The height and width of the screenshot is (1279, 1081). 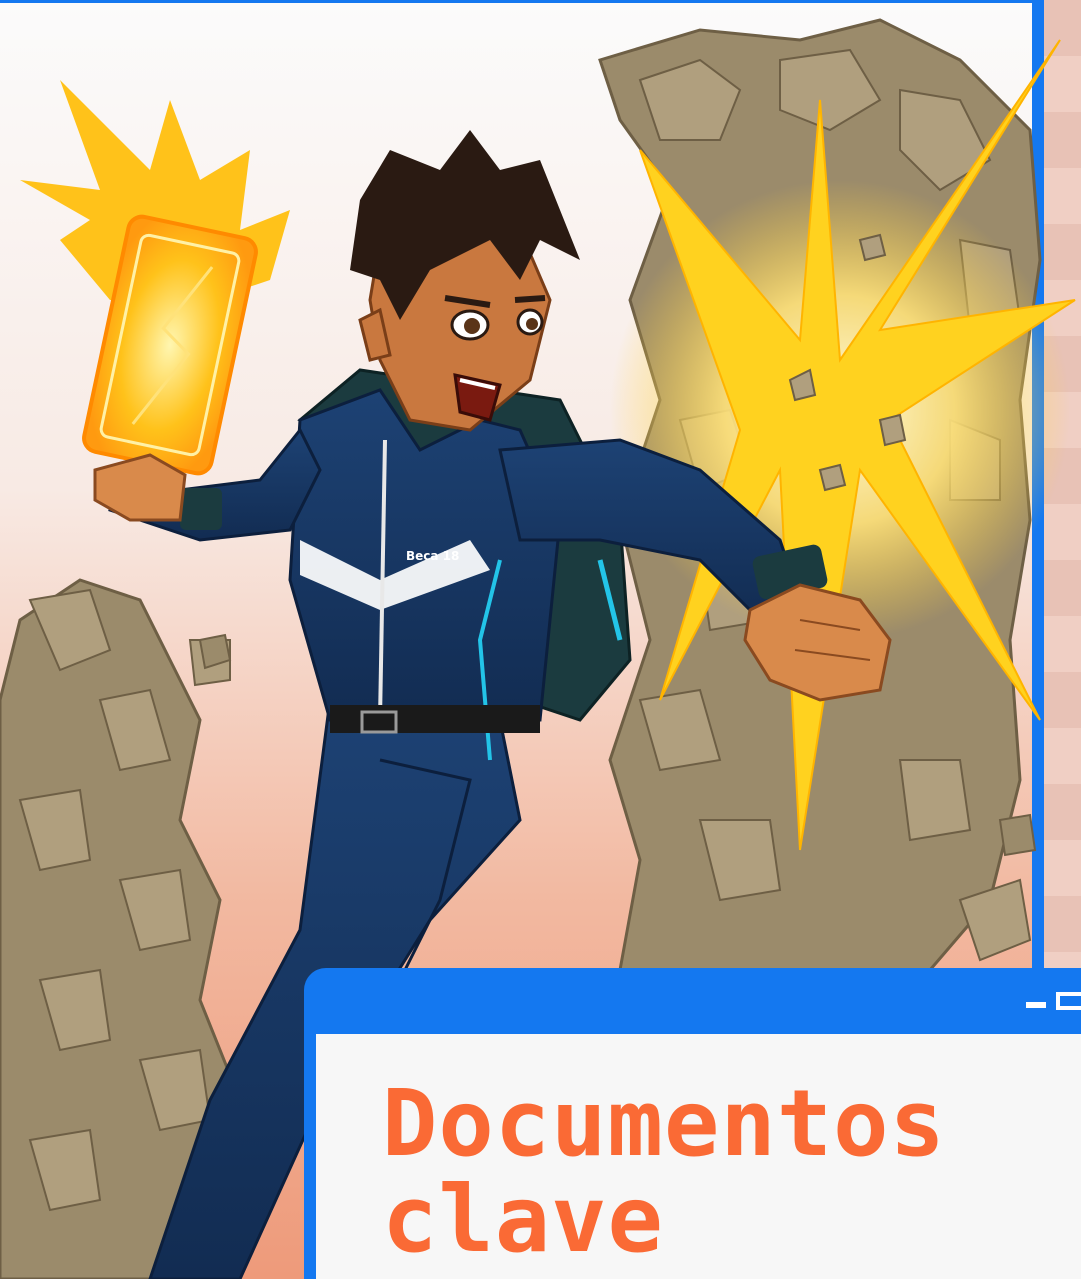 I want to click on maximize-icon, so click(x=1068, y=1001).